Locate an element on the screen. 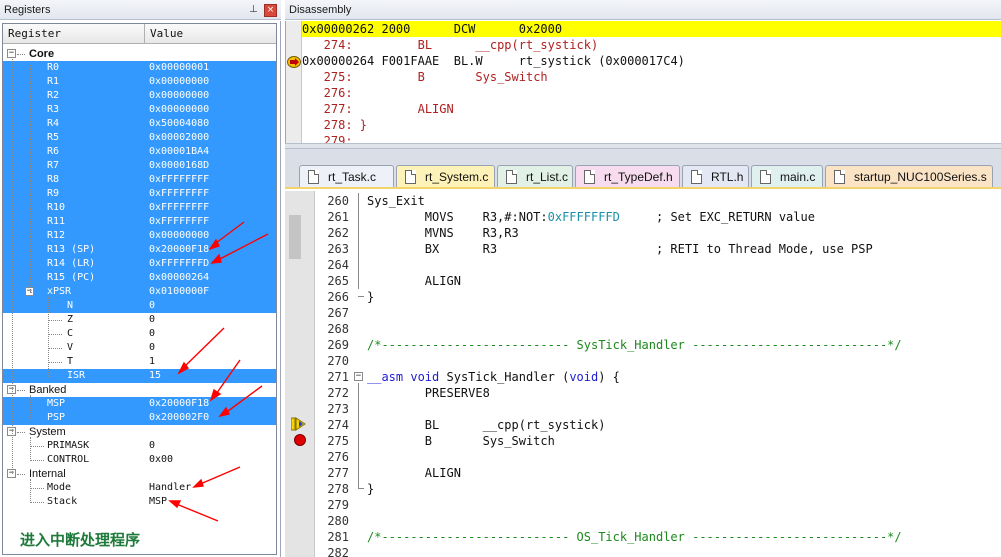 The width and height of the screenshot is (1001, 557). code-line: BX R3 ; RETI to Thread Mode, use PSP is located at coordinates (620, 249).